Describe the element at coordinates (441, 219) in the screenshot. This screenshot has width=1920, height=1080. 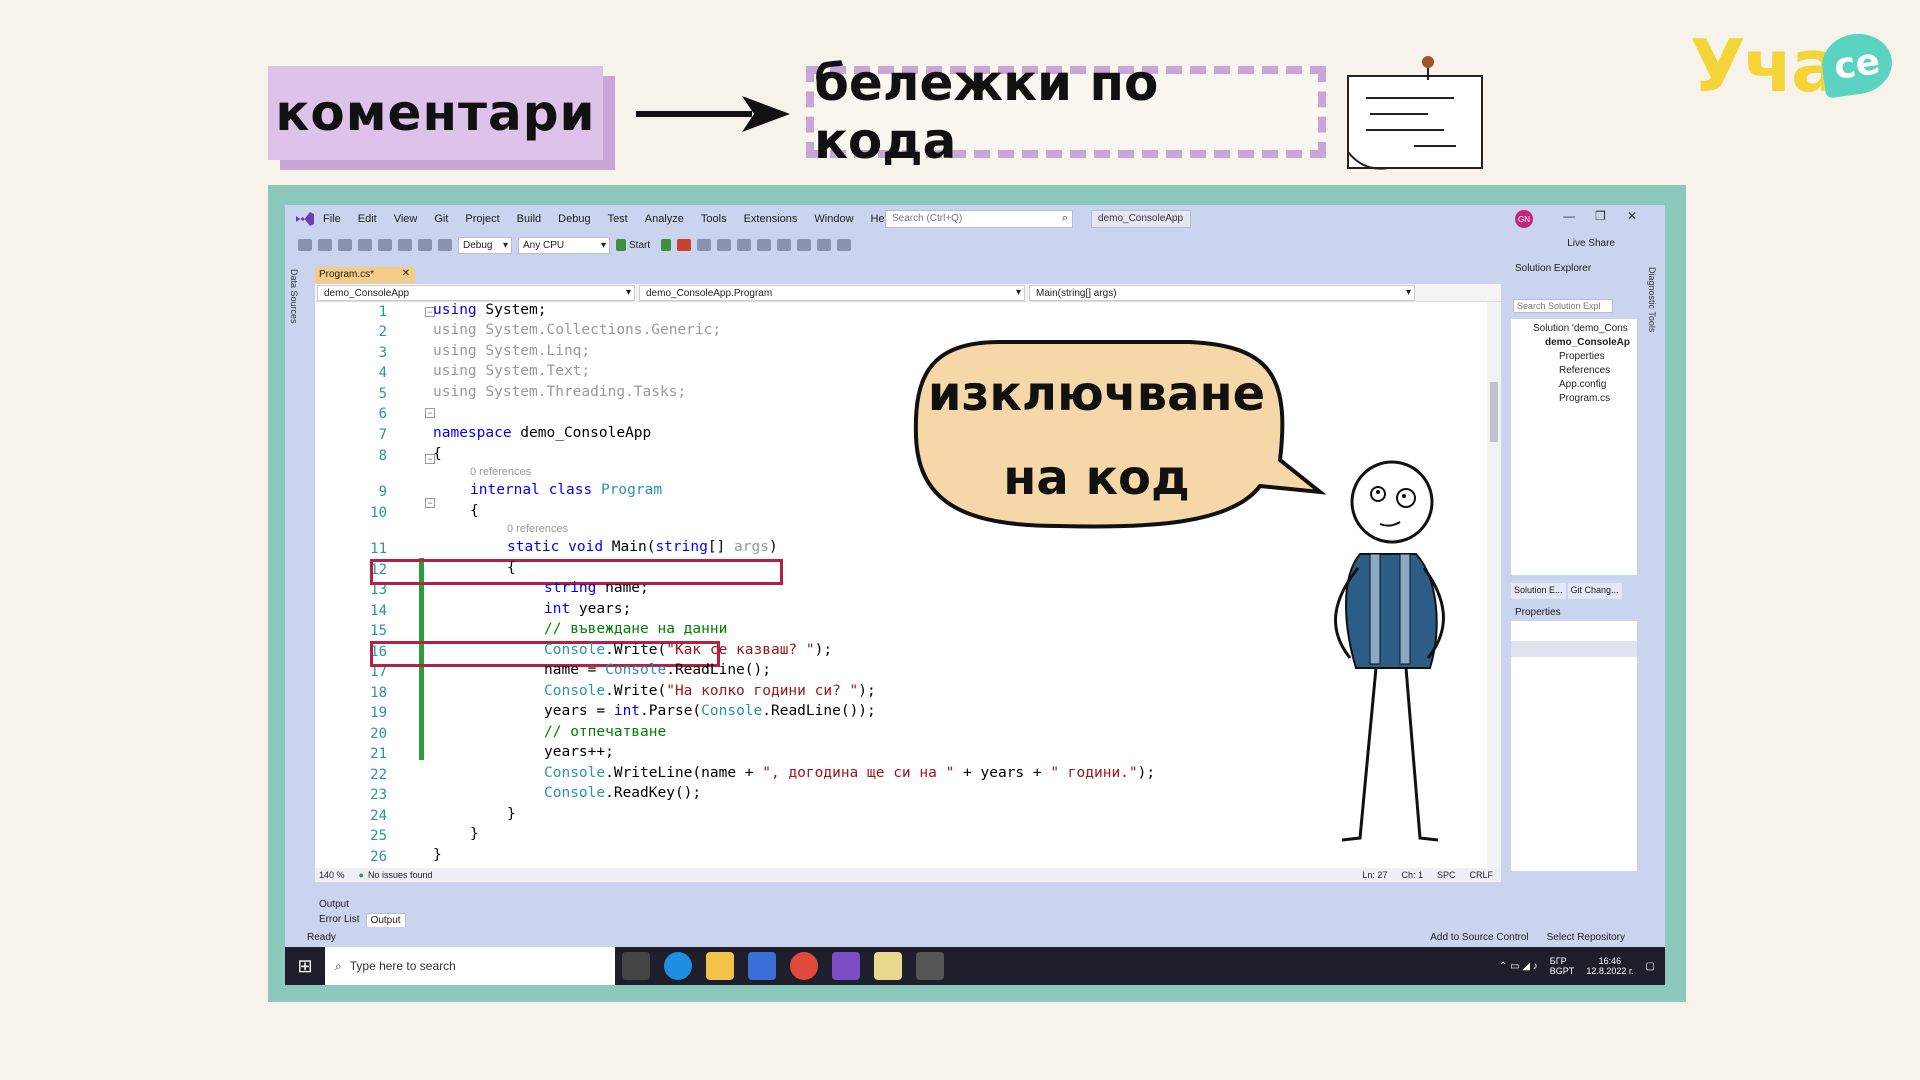
I see `menu-git: Git` at that location.